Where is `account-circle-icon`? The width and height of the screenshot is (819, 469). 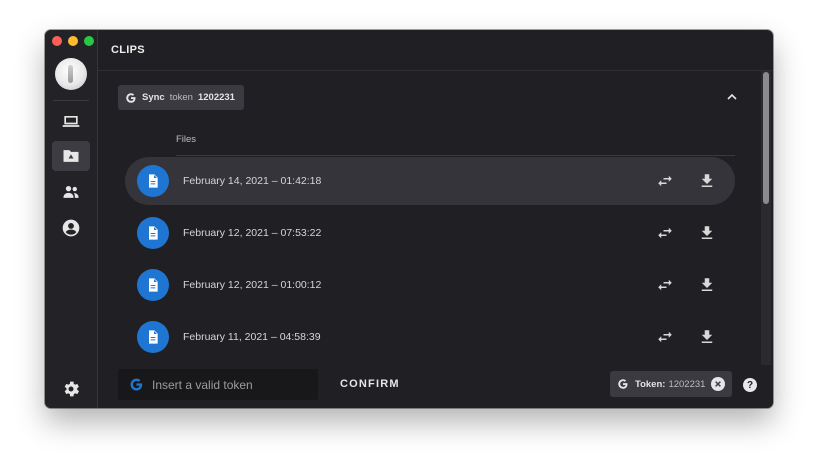 account-circle-icon is located at coordinates (71, 228).